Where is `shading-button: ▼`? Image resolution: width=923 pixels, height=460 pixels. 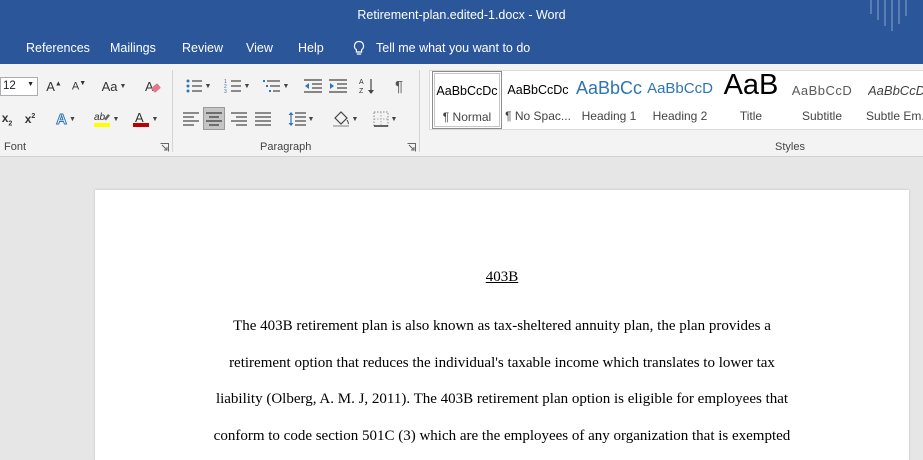 shading-button: ▼ is located at coordinates (345, 119).